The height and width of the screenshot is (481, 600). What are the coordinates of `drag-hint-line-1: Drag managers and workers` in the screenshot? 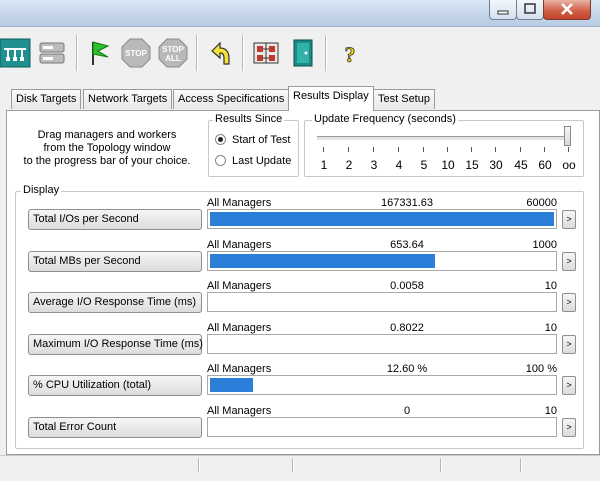 It's located at (107, 135).